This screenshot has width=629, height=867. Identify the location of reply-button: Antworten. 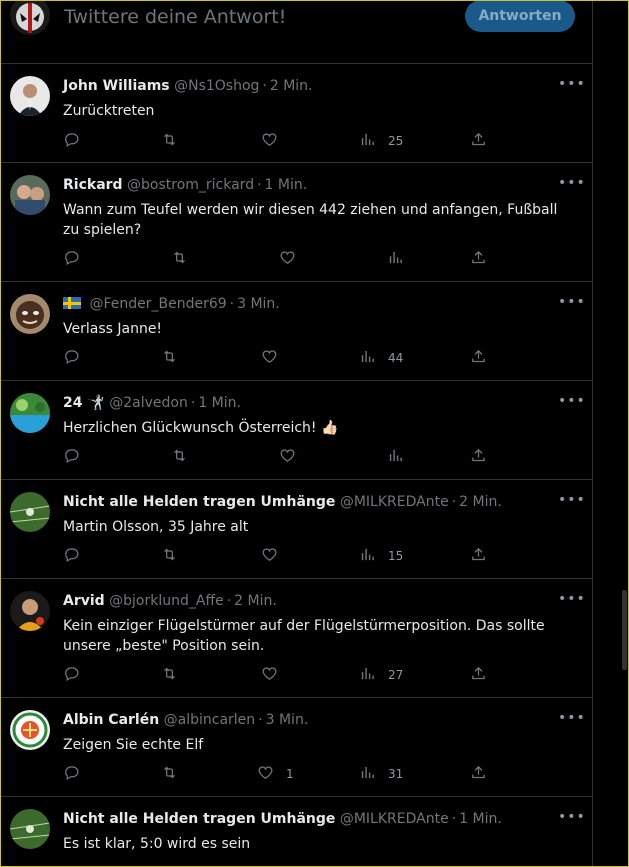
(520, 16).